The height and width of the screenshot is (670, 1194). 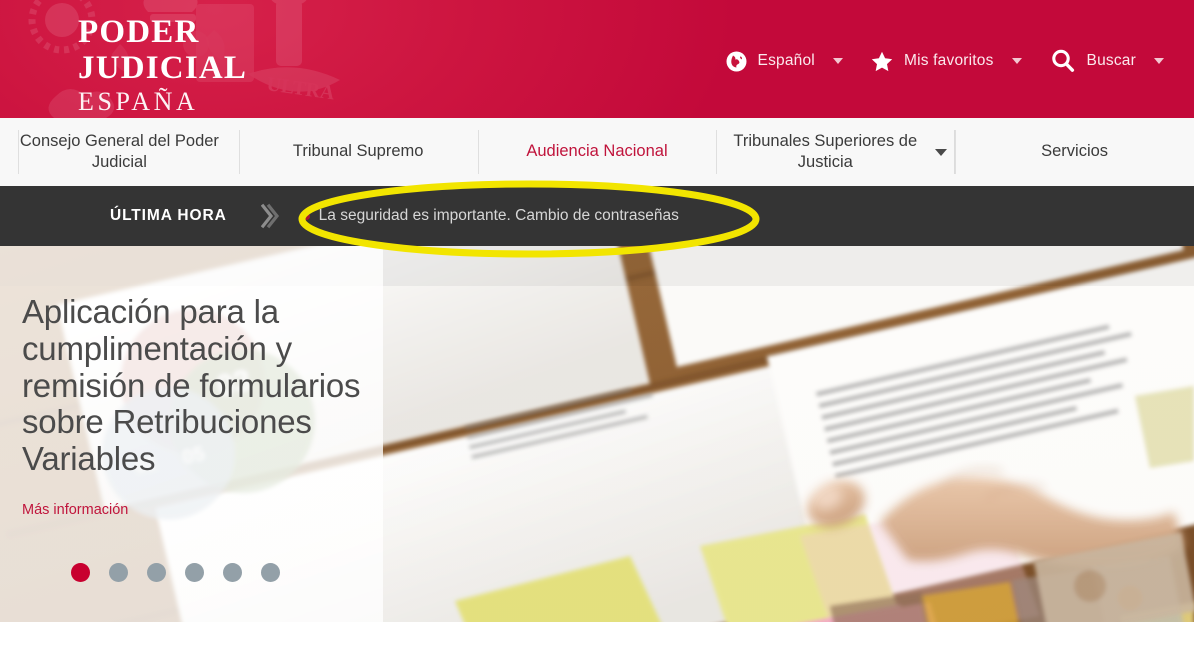 What do you see at coordinates (168, 215) in the screenshot?
I see `ticker-label: ÚLTIMA HORA` at bounding box center [168, 215].